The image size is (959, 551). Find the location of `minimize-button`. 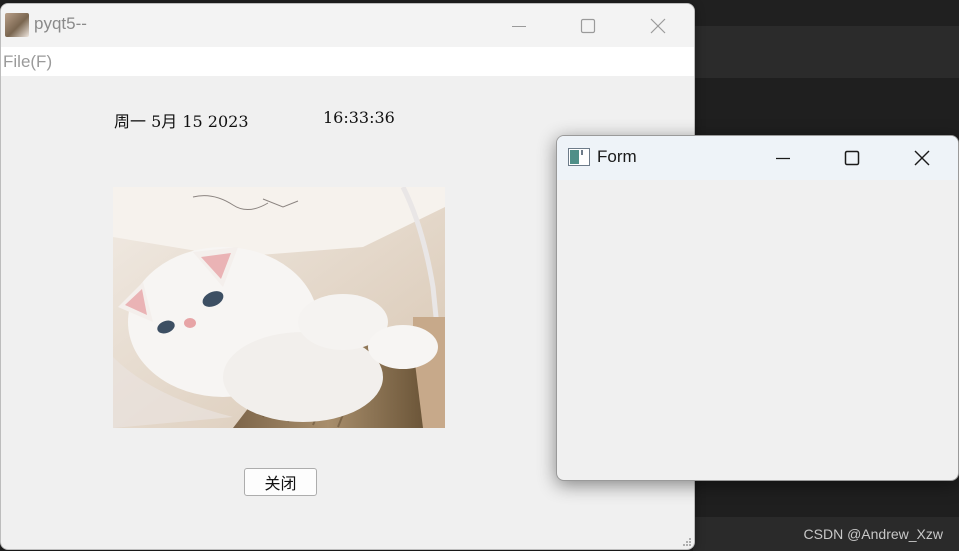

minimize-button is located at coordinates (519, 25).